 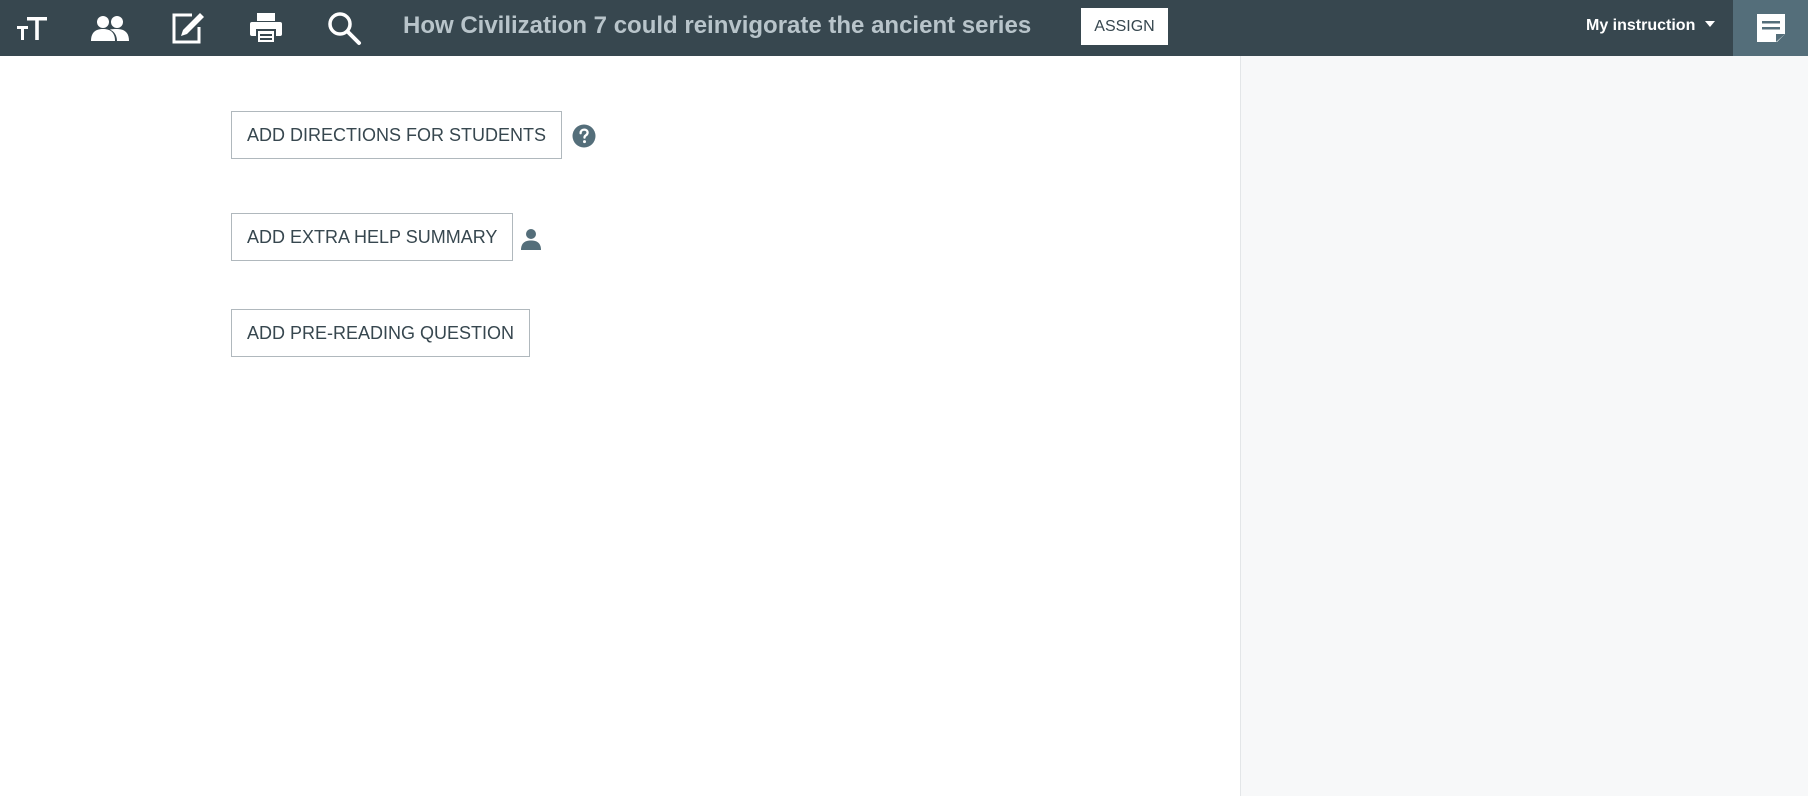 I want to click on add-pre-reading-question-button: ADD PRE-READING QUESTION, so click(x=381, y=333).